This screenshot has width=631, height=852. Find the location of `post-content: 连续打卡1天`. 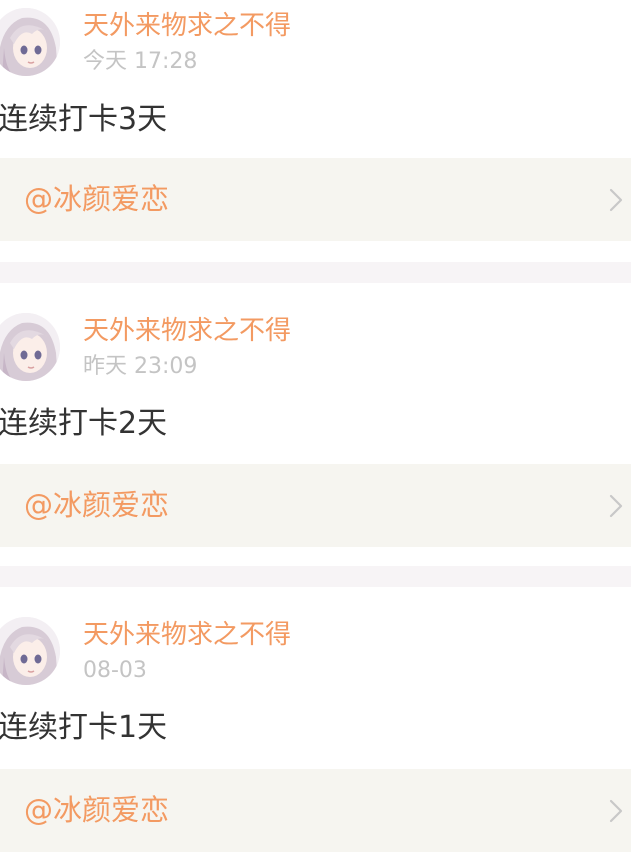

post-content: 连续打卡1天 is located at coordinates (84, 727).